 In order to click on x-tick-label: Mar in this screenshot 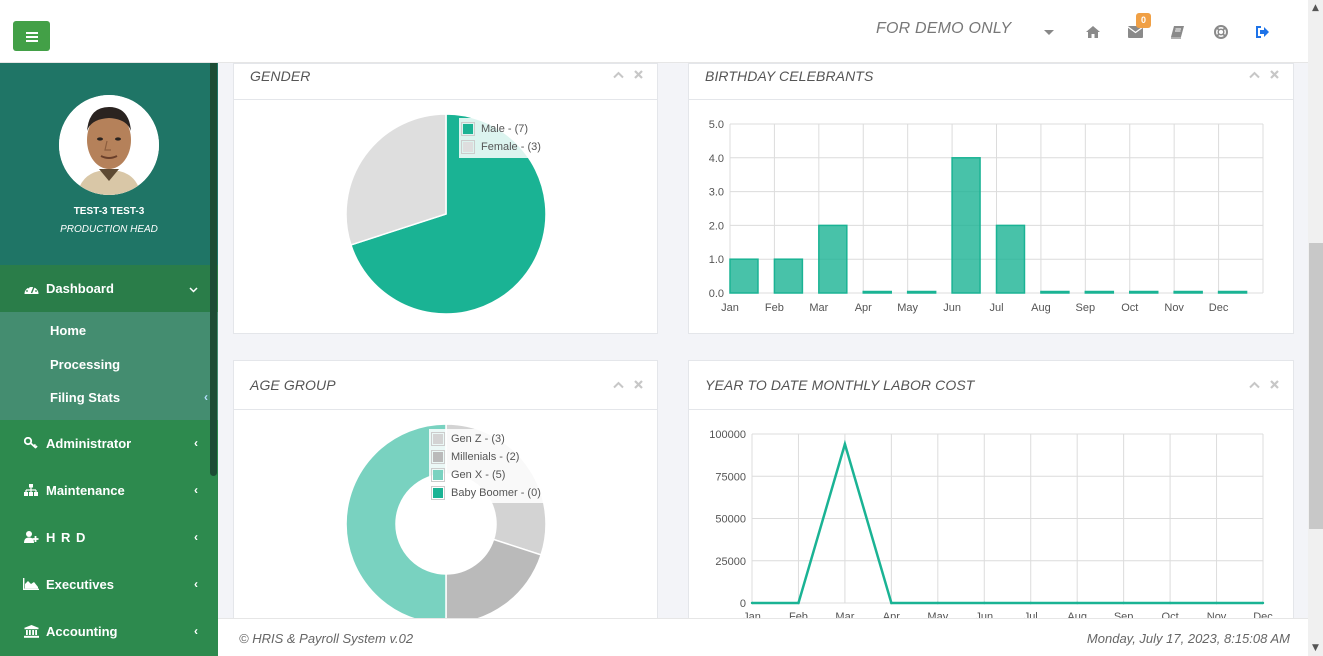, I will do `click(818, 308)`.